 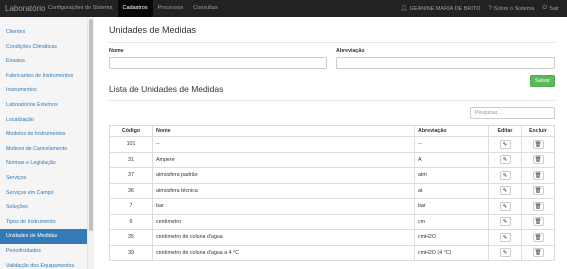 I want to click on sidebar-item-solucoes: Soluções, so click(x=43, y=207).